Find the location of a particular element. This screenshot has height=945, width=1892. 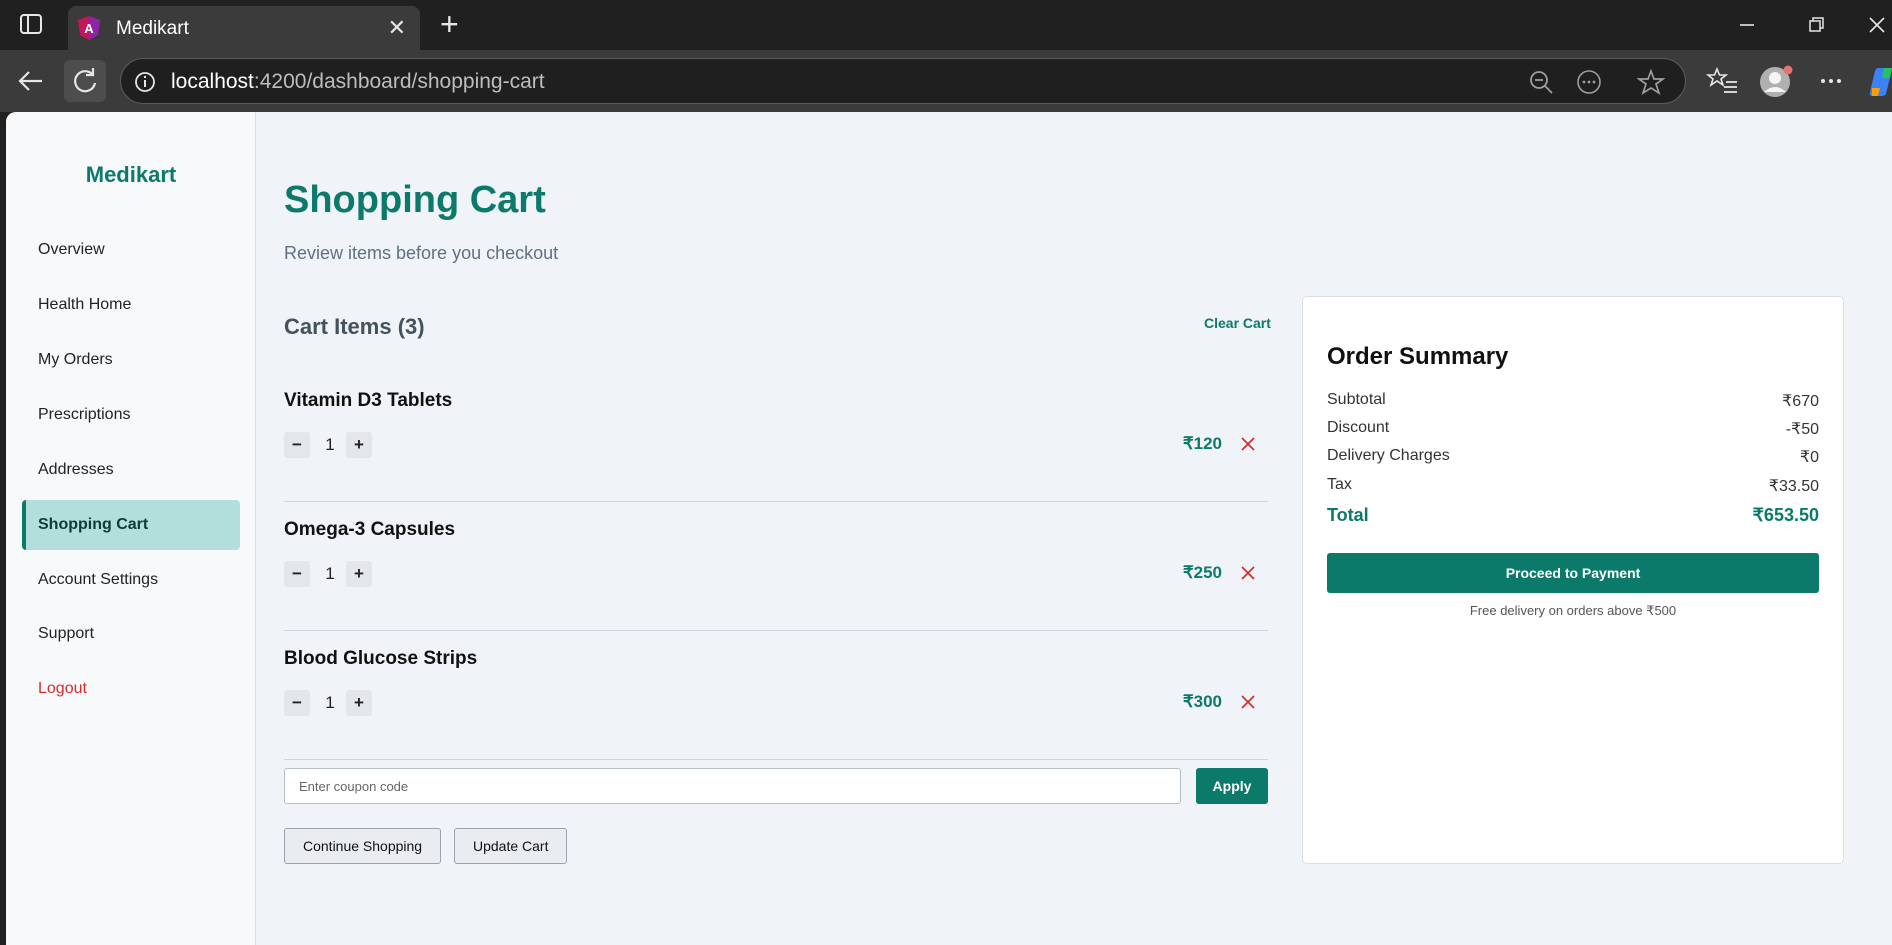

tab-close-icon: ✕ is located at coordinates (397, 28).